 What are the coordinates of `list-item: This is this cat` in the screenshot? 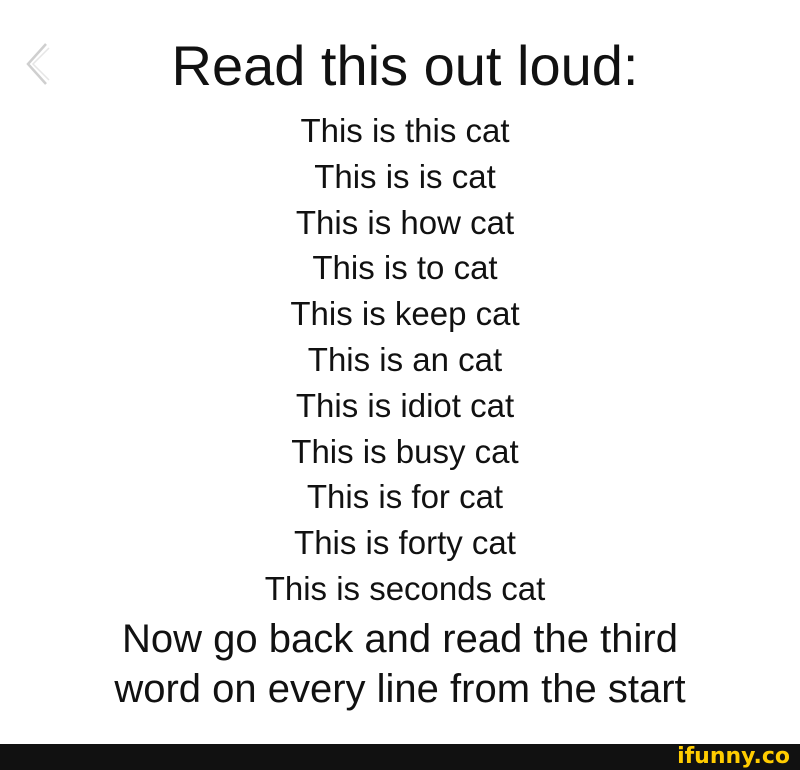 It's located at (405, 130).